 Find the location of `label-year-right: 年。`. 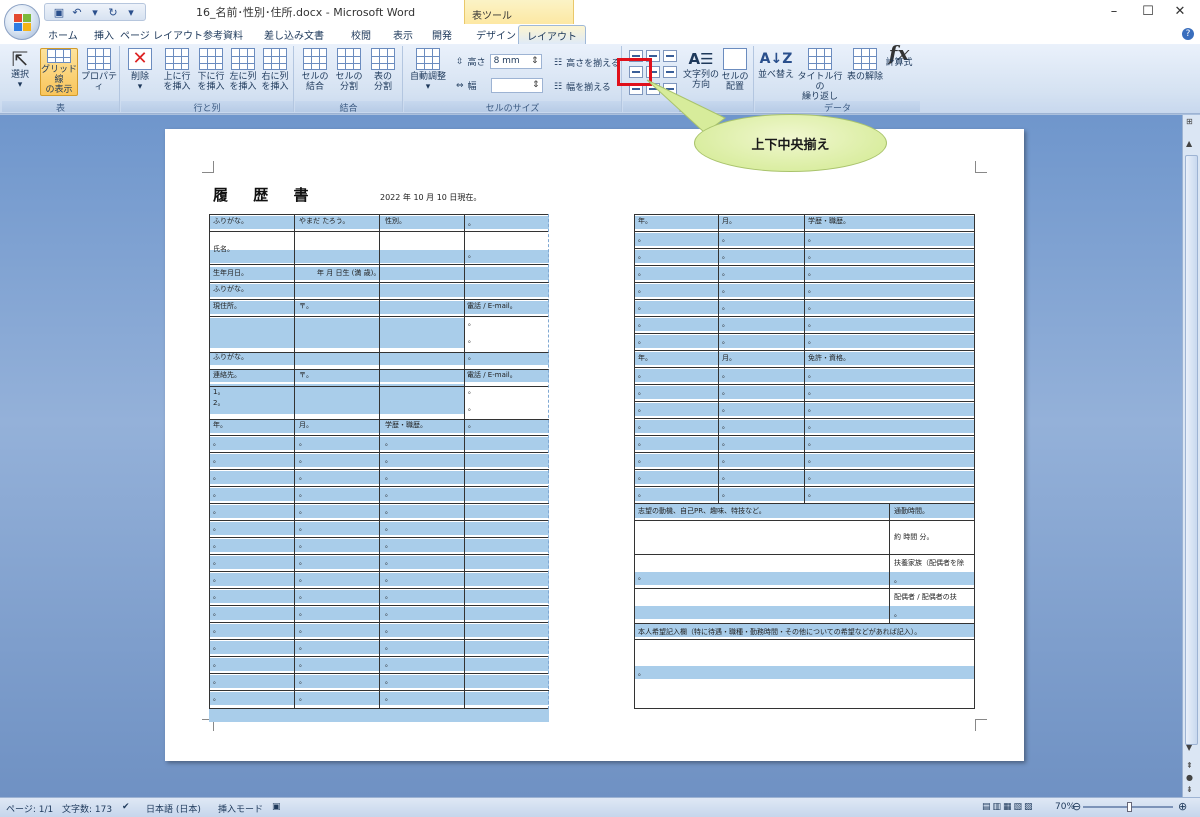

label-year-right: 年。 is located at coordinates (645, 221).